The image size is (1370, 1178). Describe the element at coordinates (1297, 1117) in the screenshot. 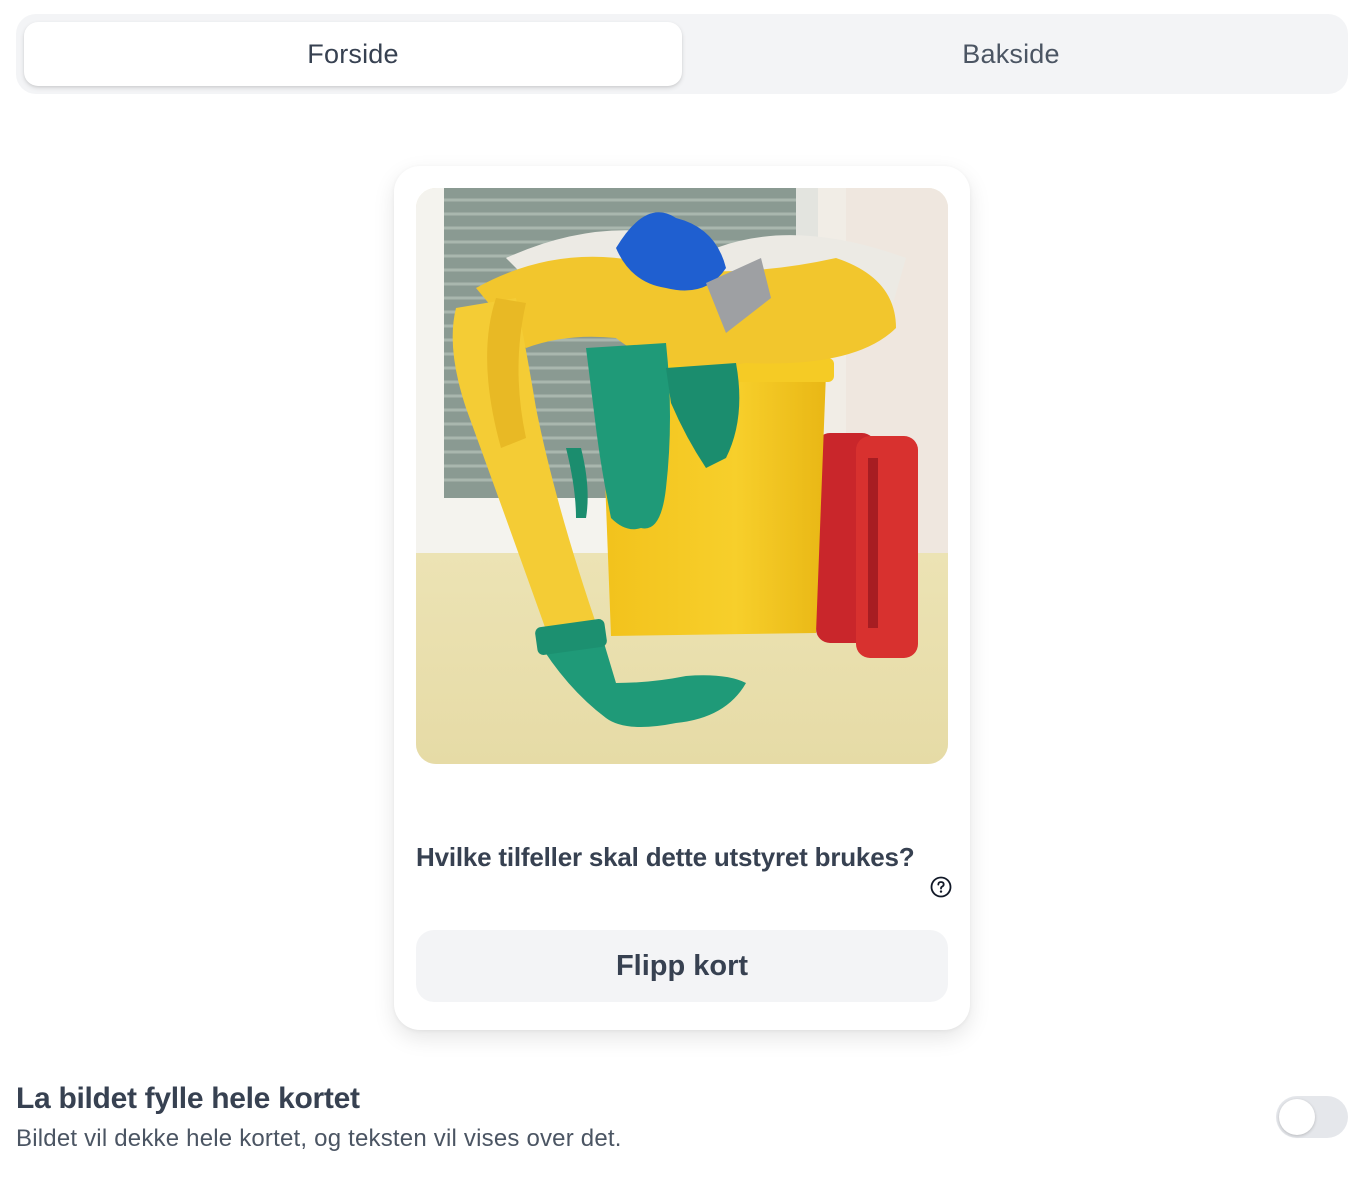

I see `toggle-knob` at that location.